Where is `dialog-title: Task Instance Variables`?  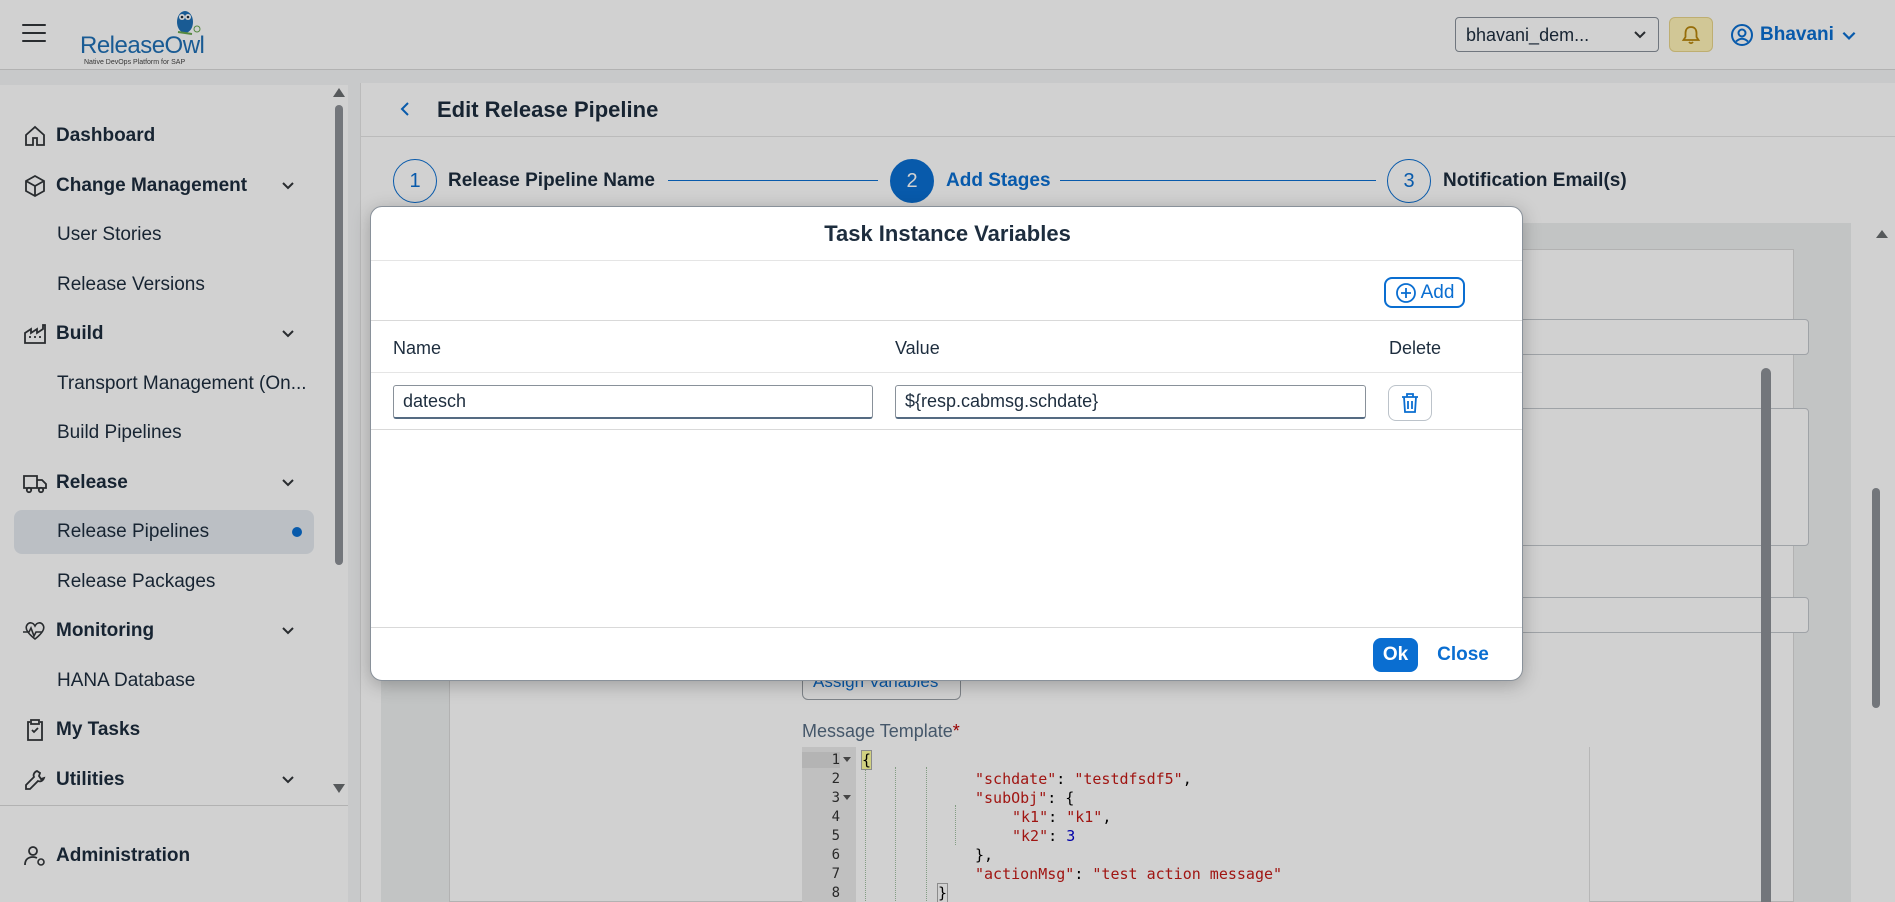 dialog-title: Task Instance Variables is located at coordinates (946, 234).